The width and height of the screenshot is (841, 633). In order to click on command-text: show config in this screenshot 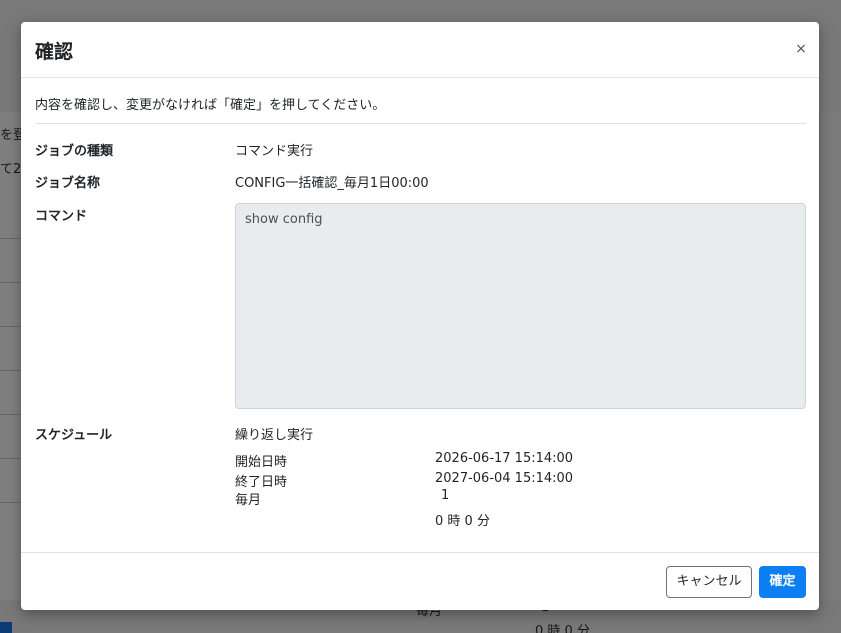, I will do `click(284, 219)`.